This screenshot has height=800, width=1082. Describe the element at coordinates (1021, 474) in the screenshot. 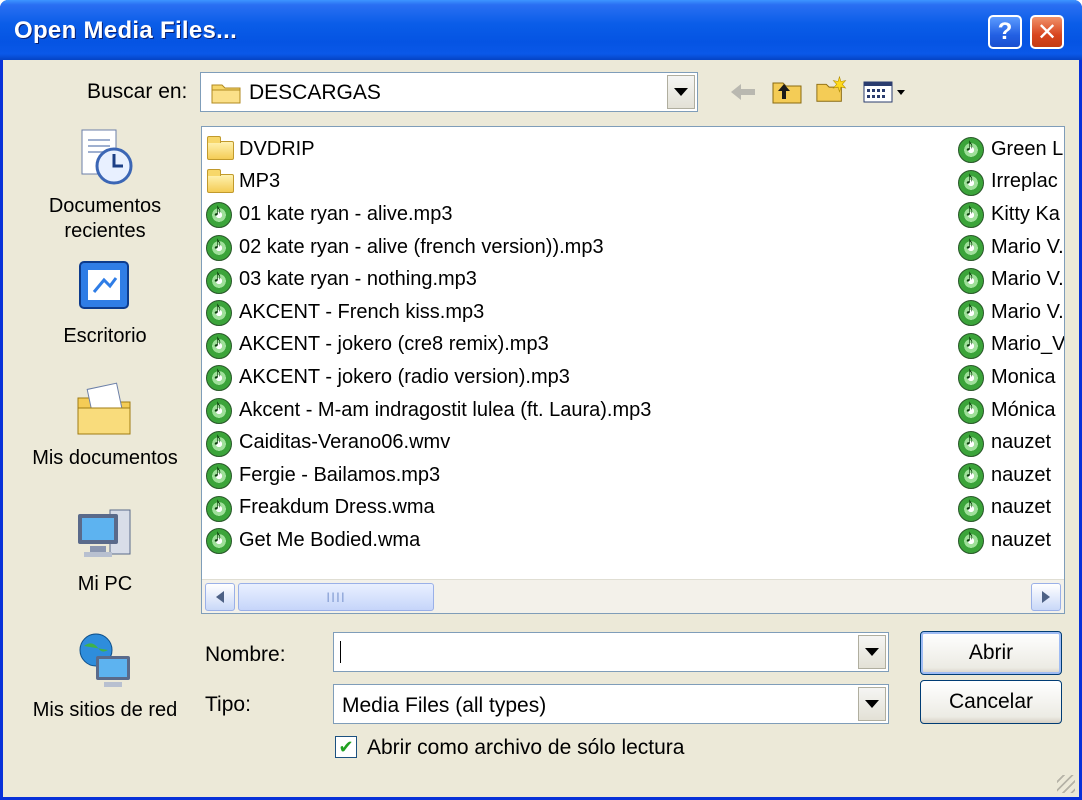

I see `file-name: nauzet` at that location.